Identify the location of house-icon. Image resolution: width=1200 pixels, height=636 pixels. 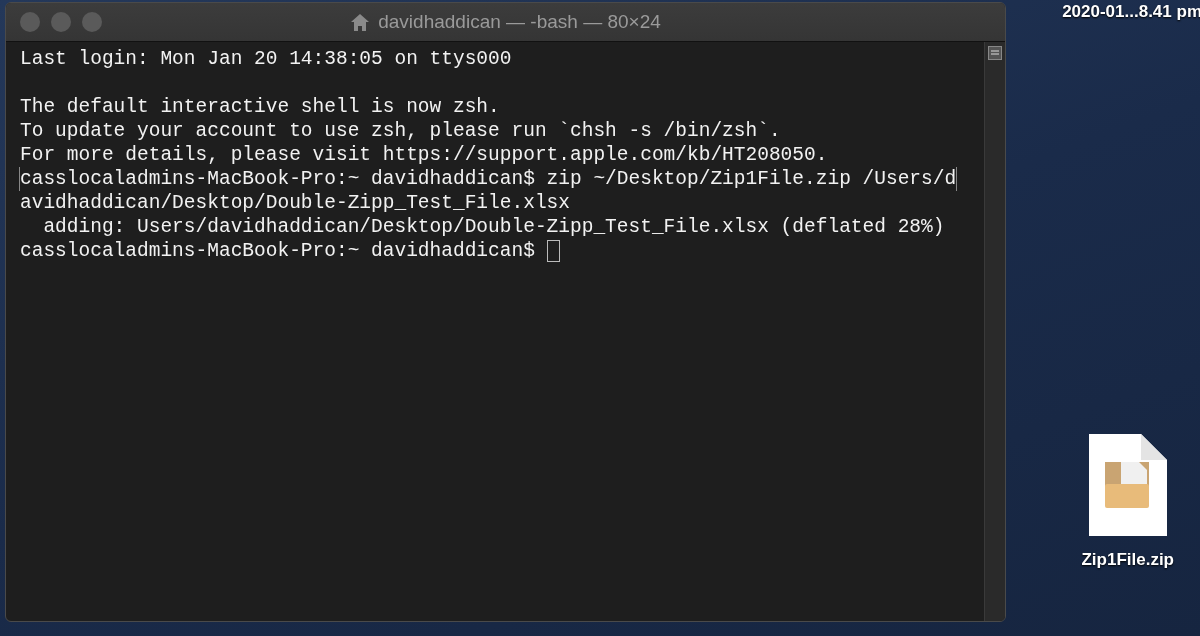
(360, 22).